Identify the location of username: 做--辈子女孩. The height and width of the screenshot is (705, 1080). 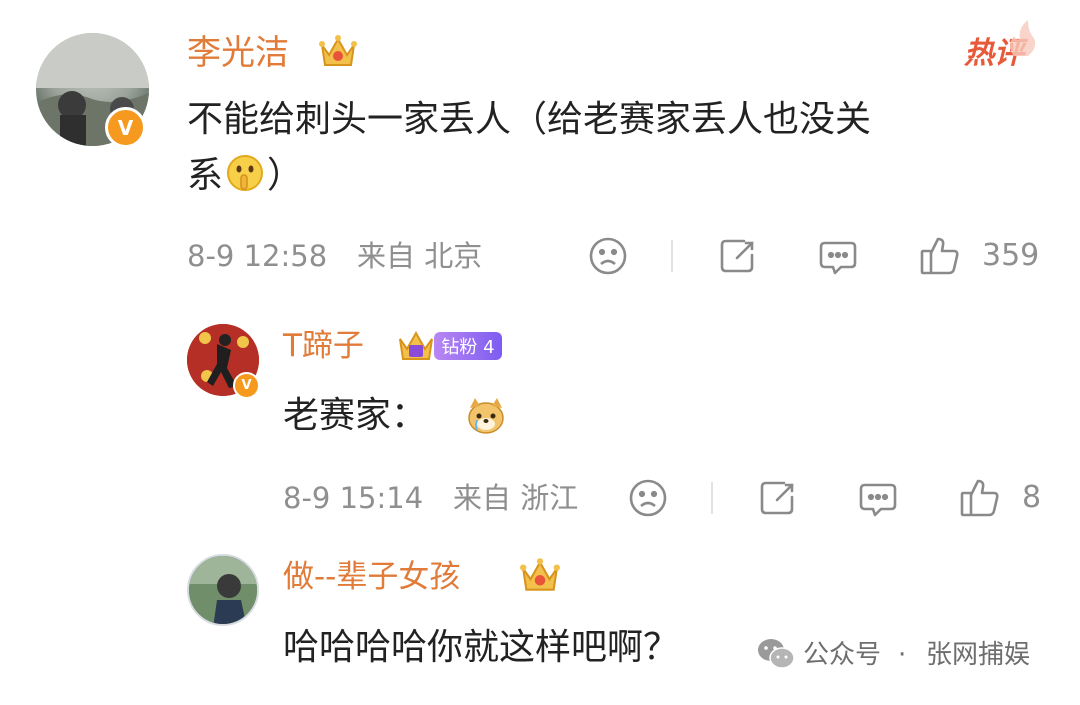
(371, 577).